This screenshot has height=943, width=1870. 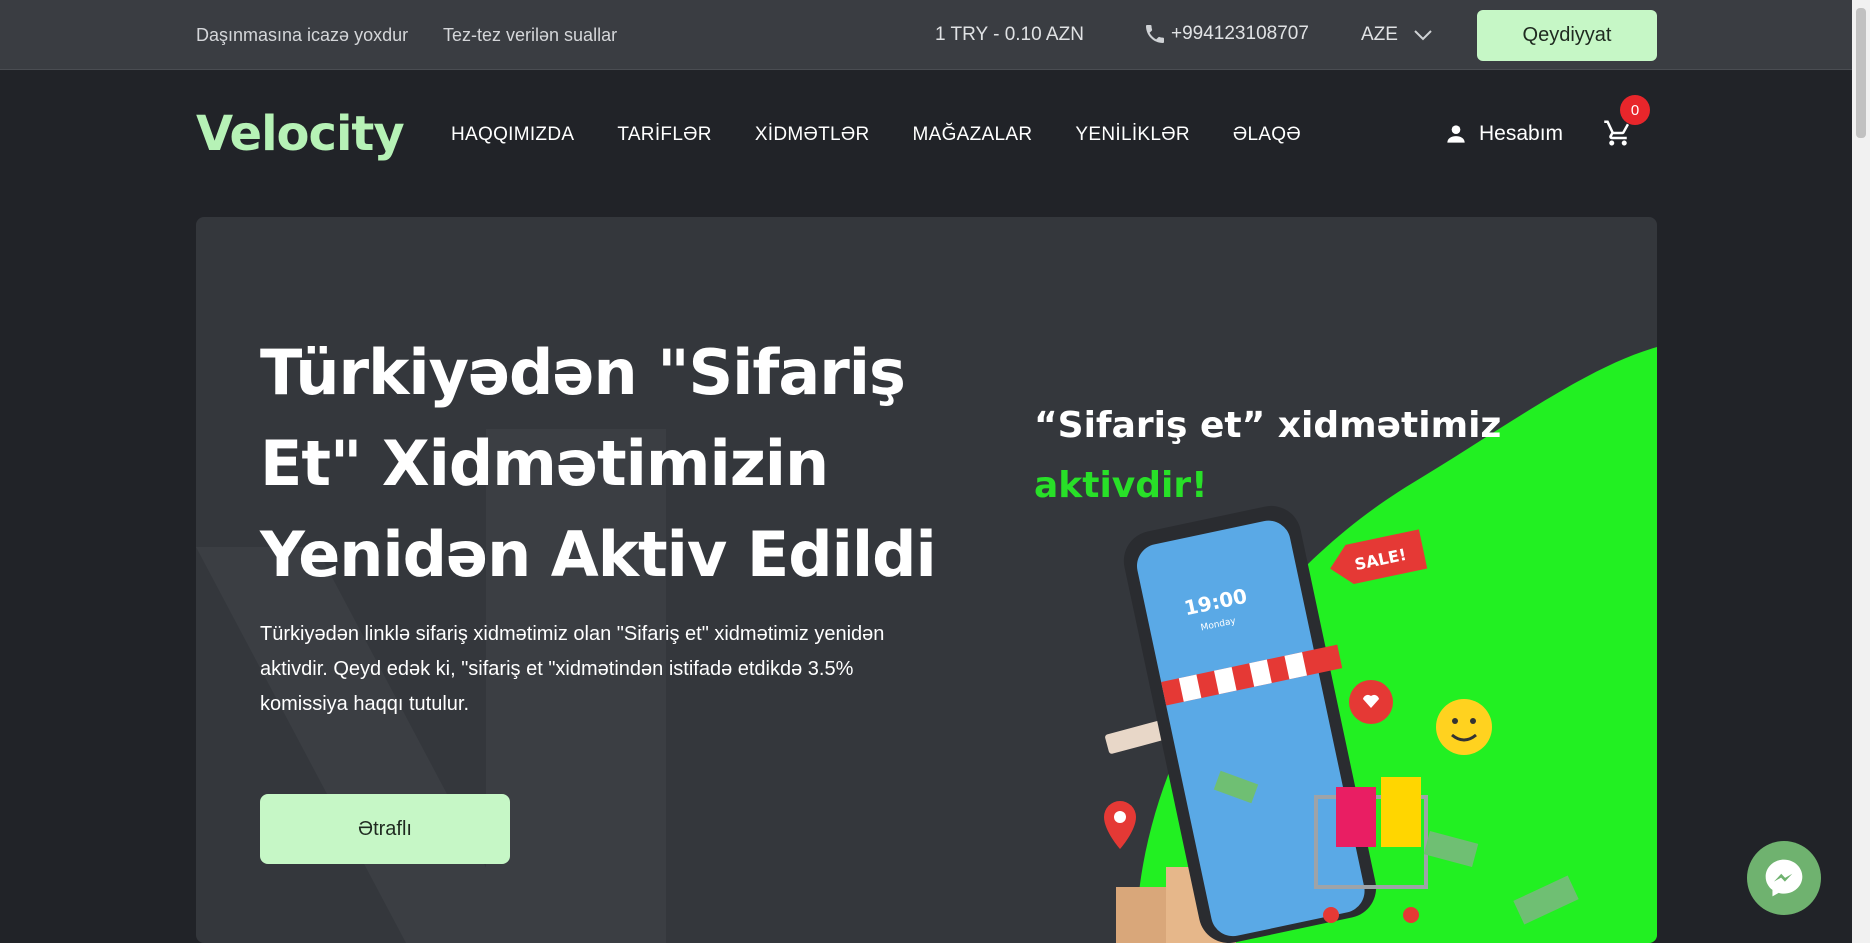 What do you see at coordinates (302, 35) in the screenshot?
I see `link-prohibited-items: Daşınmasına icazə yoxdur` at bounding box center [302, 35].